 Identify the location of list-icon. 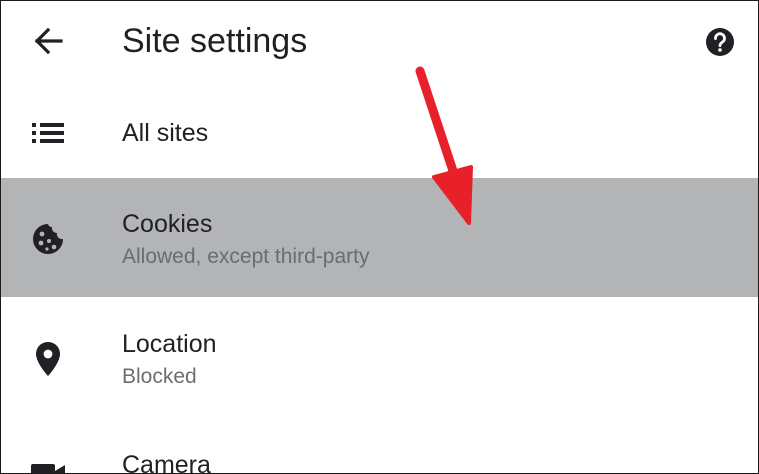
(48, 133).